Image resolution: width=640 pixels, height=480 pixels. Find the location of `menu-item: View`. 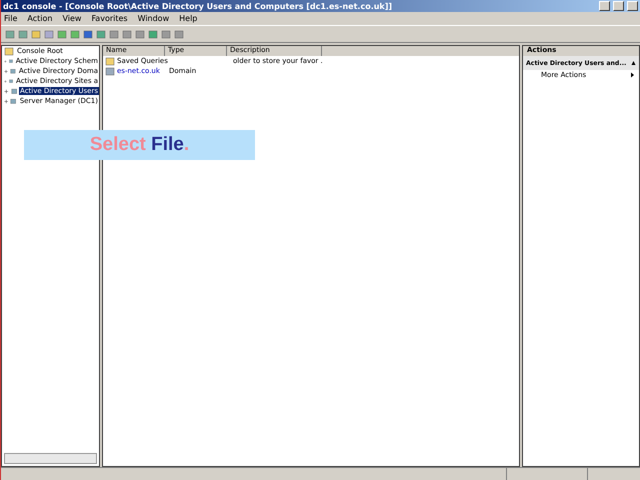

menu-item: View is located at coordinates (72, 18).